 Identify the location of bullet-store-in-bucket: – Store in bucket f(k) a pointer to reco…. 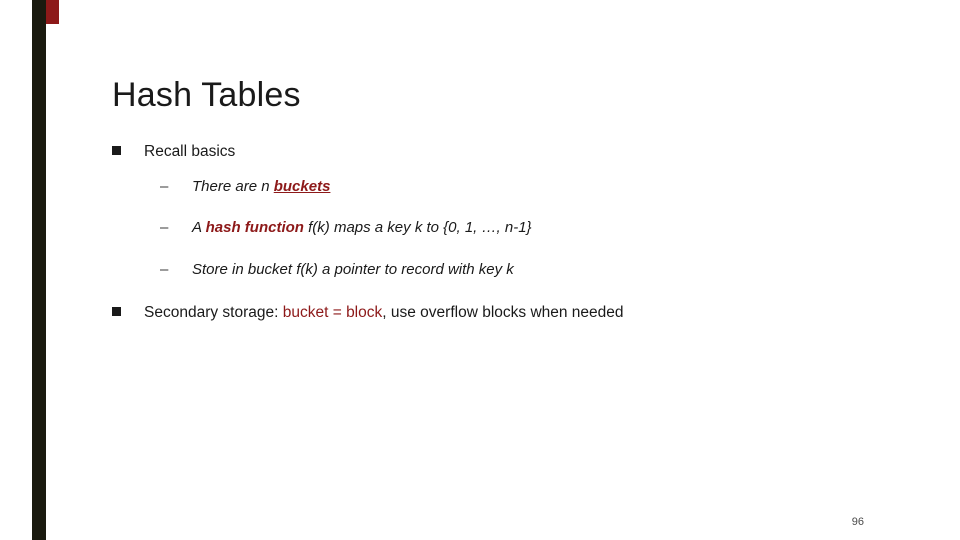
(512, 270).